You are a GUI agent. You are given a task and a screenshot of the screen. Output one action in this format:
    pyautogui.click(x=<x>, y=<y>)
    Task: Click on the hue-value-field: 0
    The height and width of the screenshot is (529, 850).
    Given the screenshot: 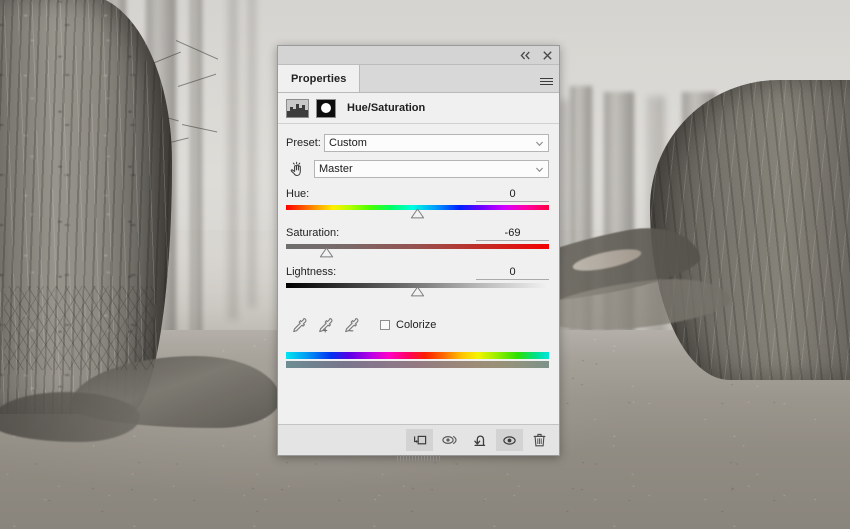 What is the action you would take?
    pyautogui.click(x=512, y=195)
    